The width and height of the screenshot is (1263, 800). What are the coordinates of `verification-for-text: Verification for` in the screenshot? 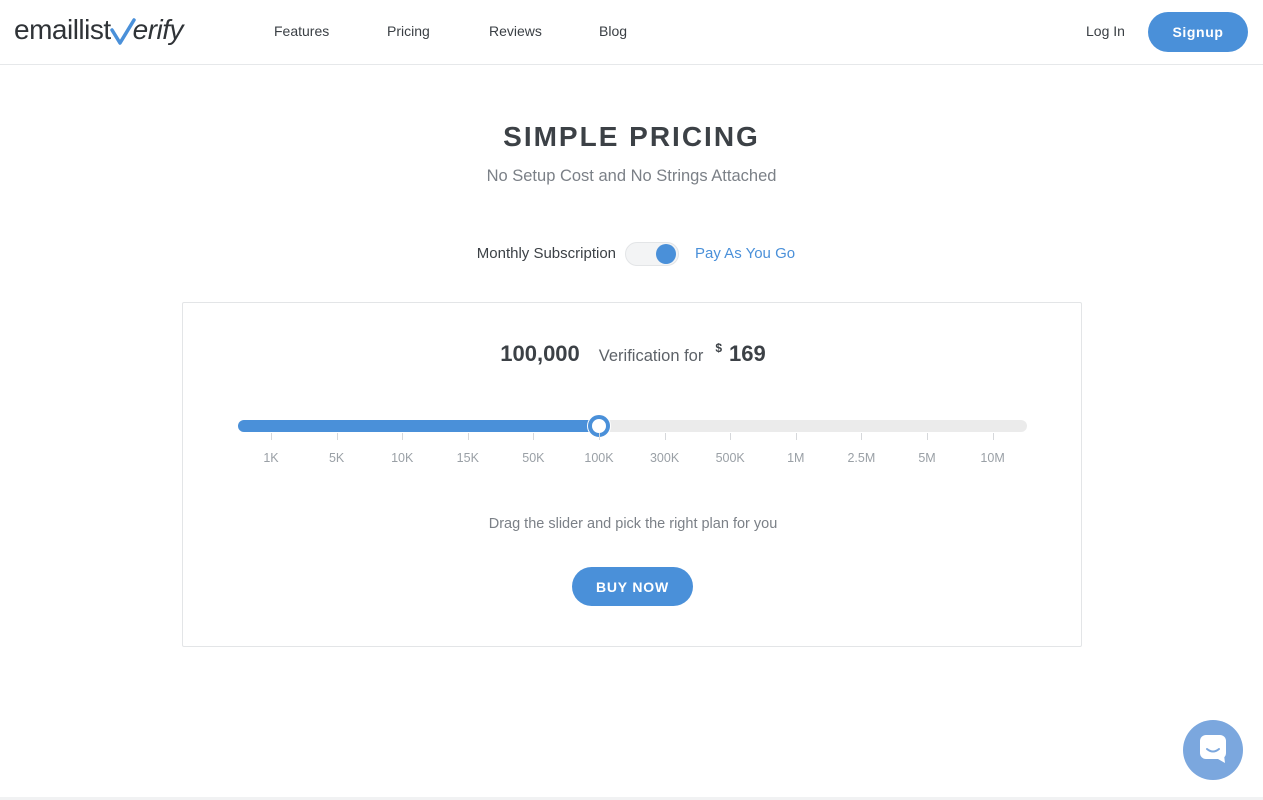 It's located at (651, 356).